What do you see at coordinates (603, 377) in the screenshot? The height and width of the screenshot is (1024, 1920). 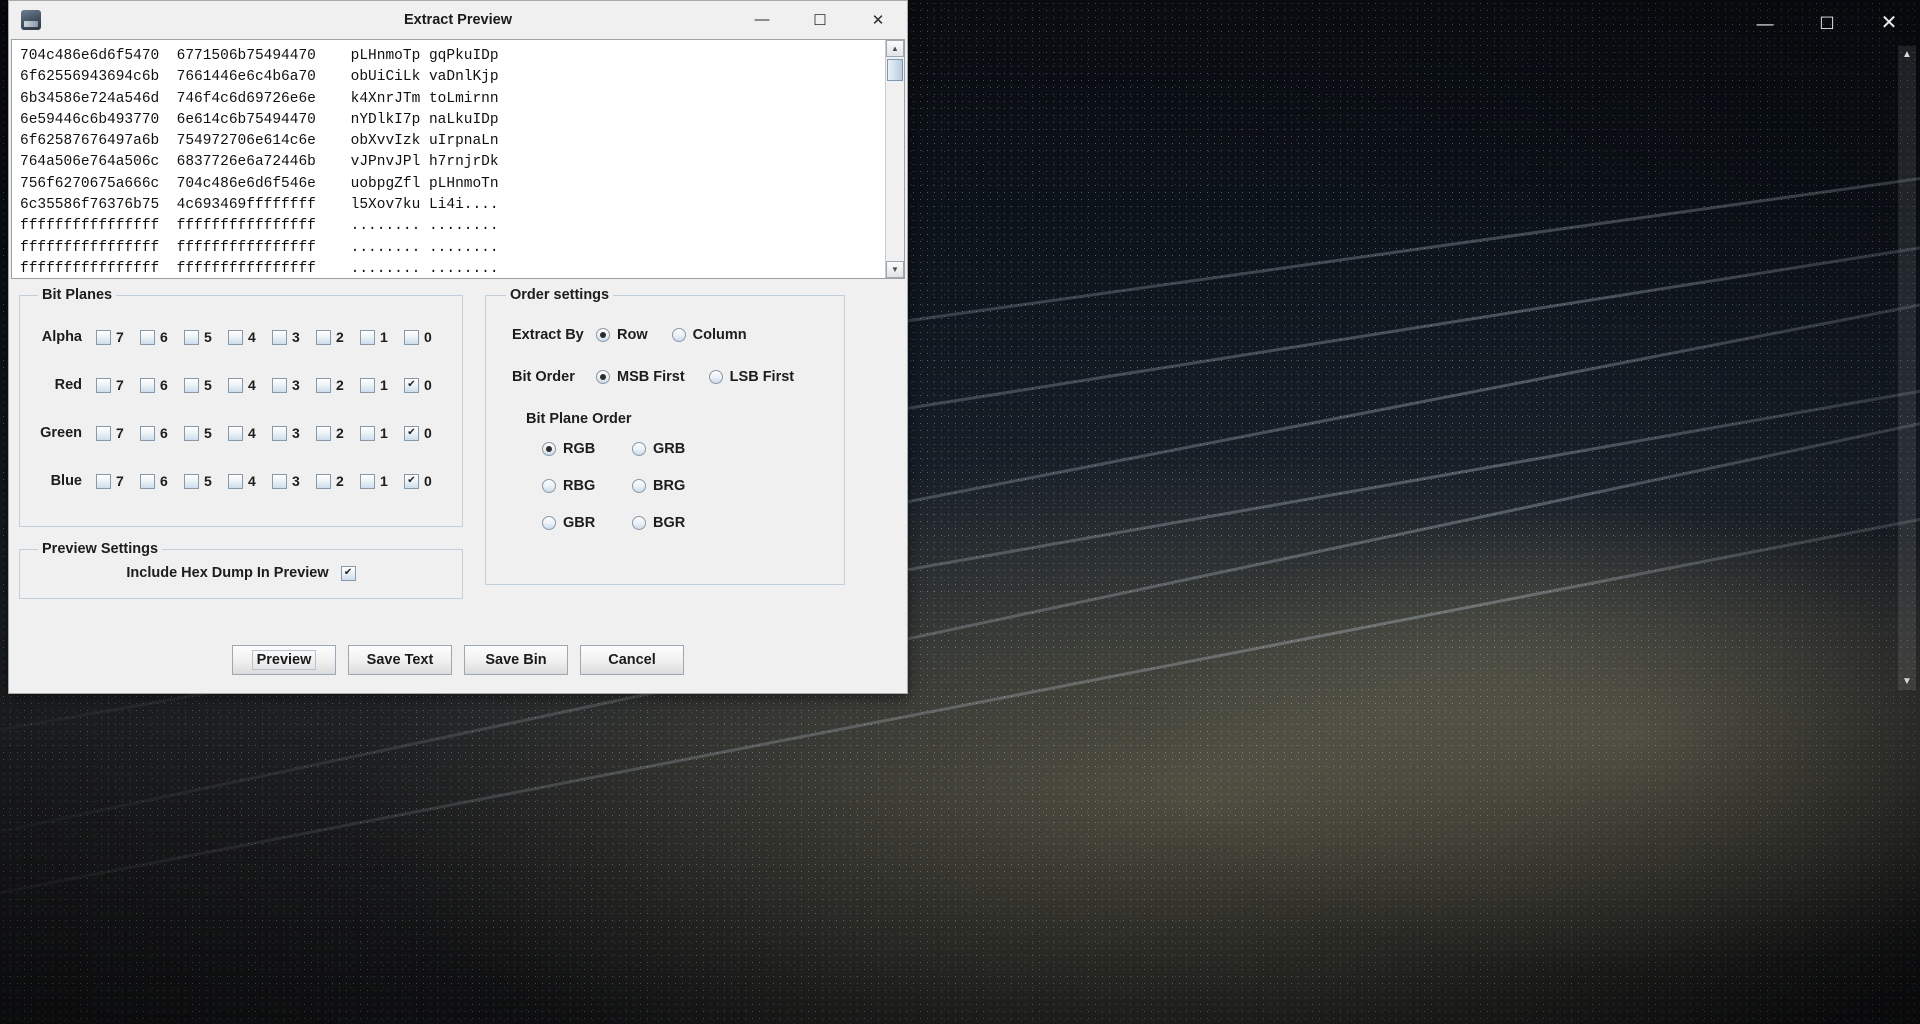 I see `bit-order-msb-first-radio` at bounding box center [603, 377].